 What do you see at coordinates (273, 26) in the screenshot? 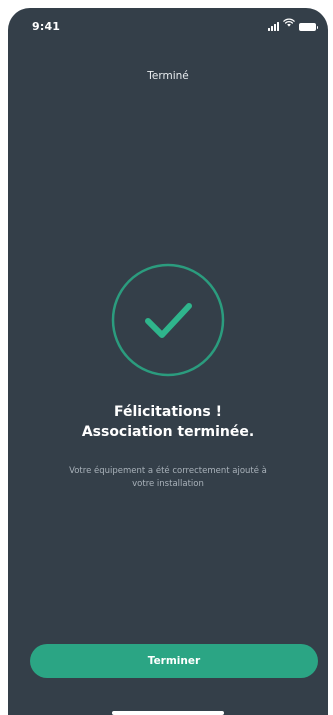
I see `cellular-signal-icon` at bounding box center [273, 26].